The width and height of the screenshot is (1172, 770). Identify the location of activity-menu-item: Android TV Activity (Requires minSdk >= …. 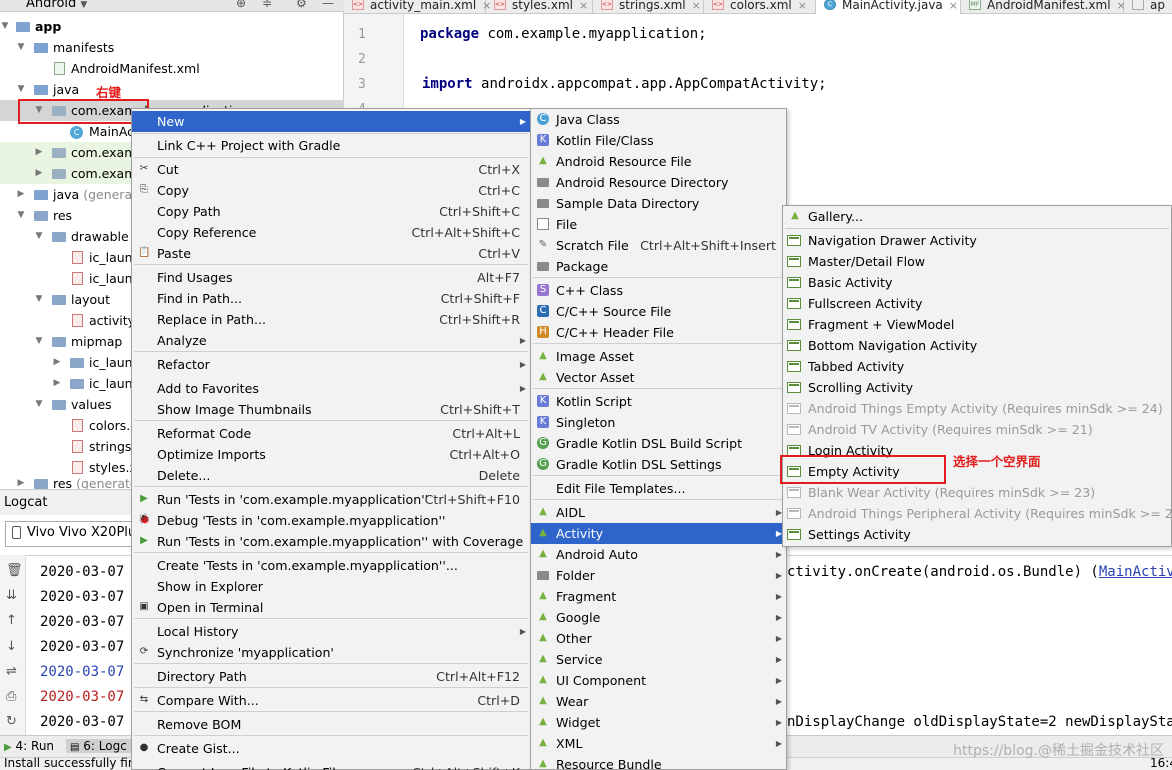
(977, 429).